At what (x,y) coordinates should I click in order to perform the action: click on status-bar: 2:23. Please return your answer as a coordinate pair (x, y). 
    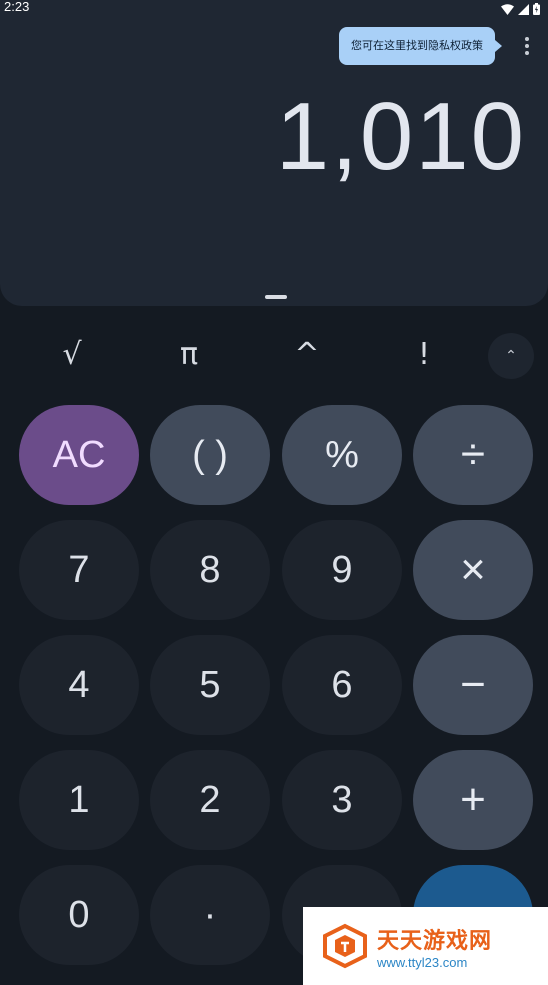
    Looking at the image, I should click on (274, 7).